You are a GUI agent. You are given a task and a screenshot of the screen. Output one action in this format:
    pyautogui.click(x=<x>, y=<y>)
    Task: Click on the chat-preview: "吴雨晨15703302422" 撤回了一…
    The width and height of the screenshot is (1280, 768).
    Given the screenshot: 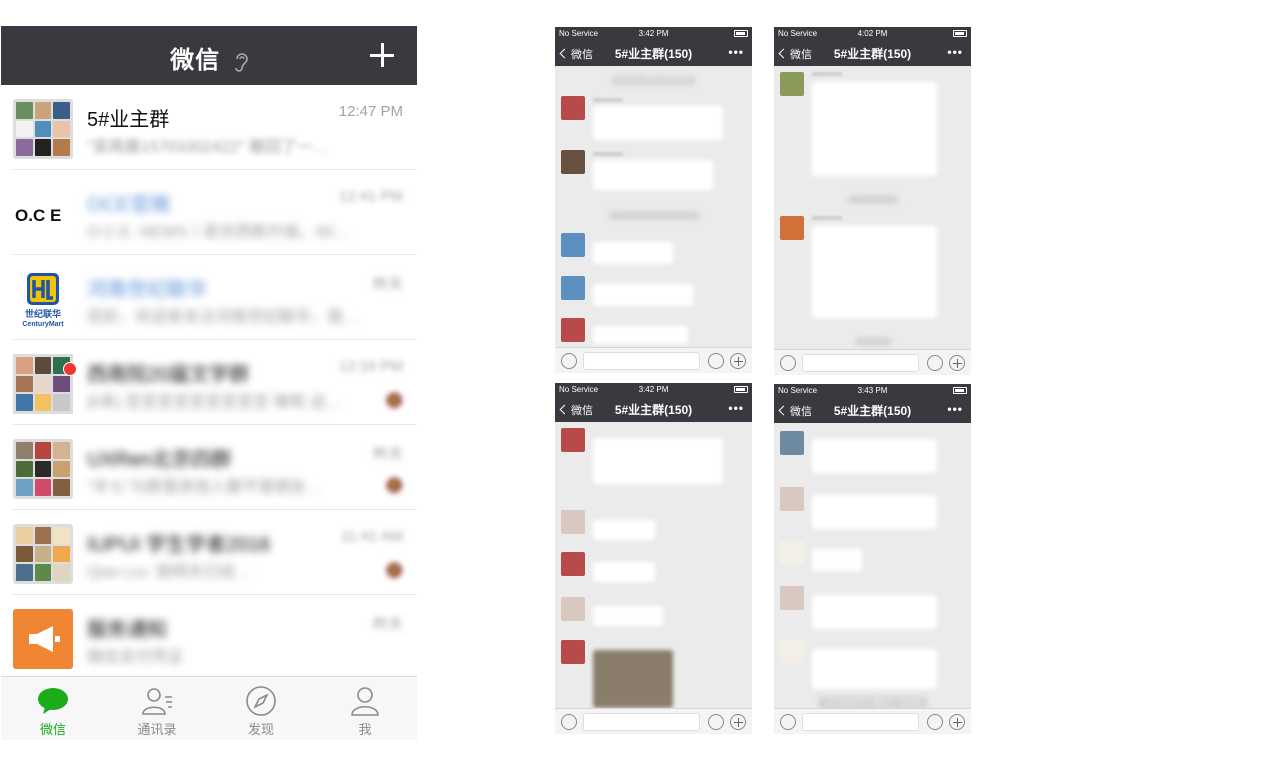 What is the action you would take?
    pyautogui.click(x=208, y=147)
    